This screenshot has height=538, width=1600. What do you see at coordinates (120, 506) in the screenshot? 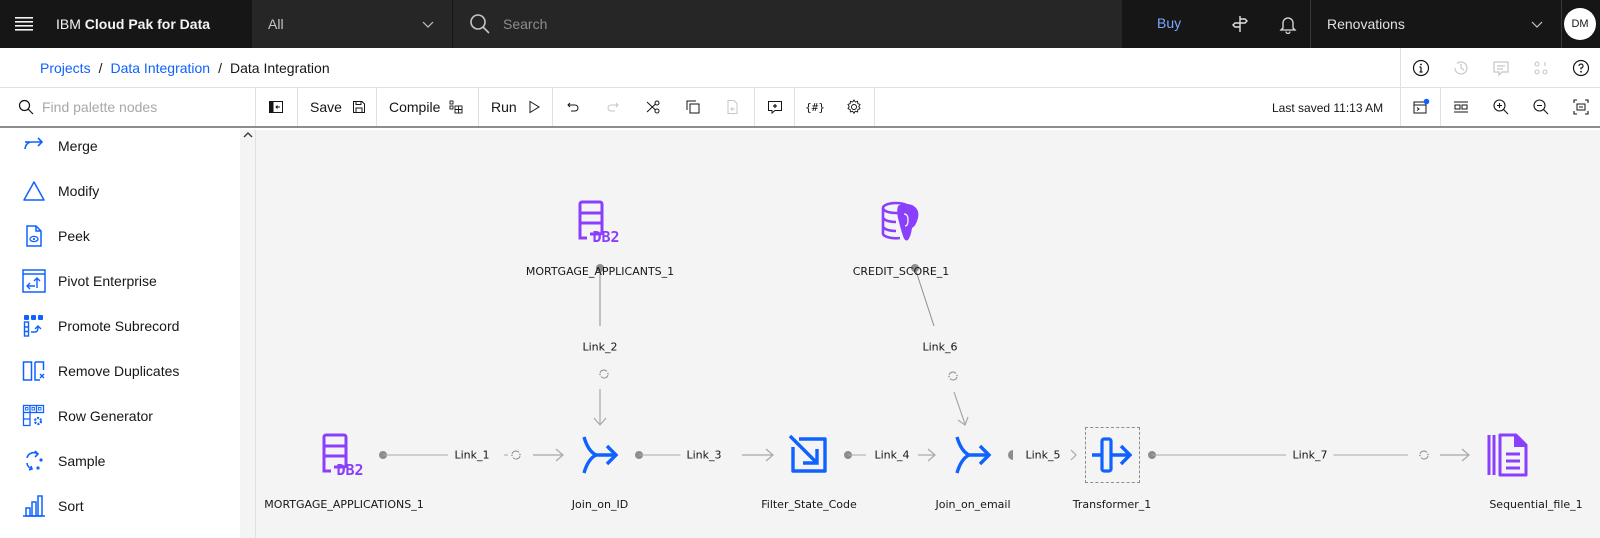
I see `palette-item-sort: Sort` at bounding box center [120, 506].